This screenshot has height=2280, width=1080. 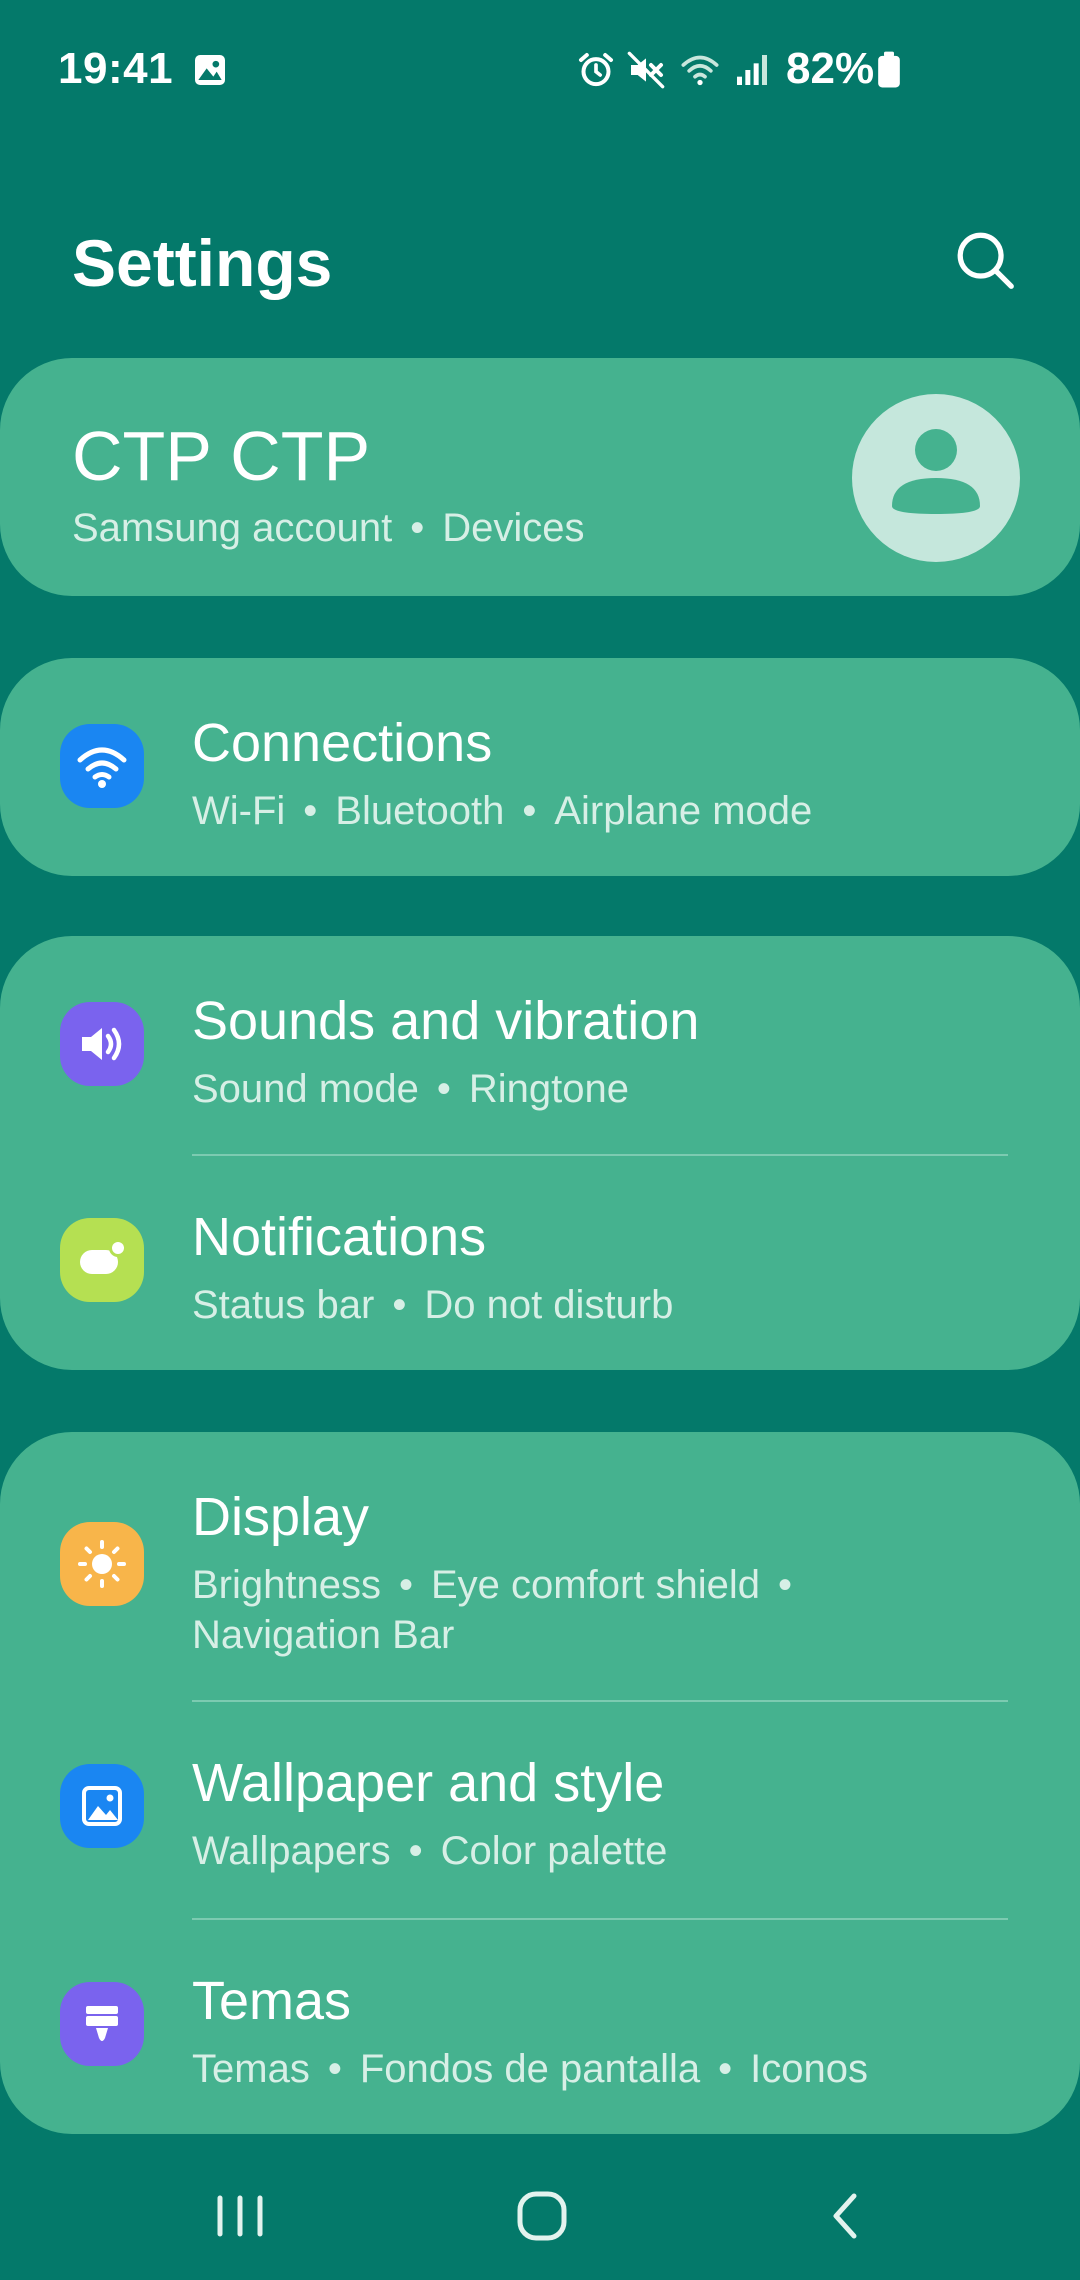 I want to click on notifications-title: Notifications, so click(x=339, y=1237).